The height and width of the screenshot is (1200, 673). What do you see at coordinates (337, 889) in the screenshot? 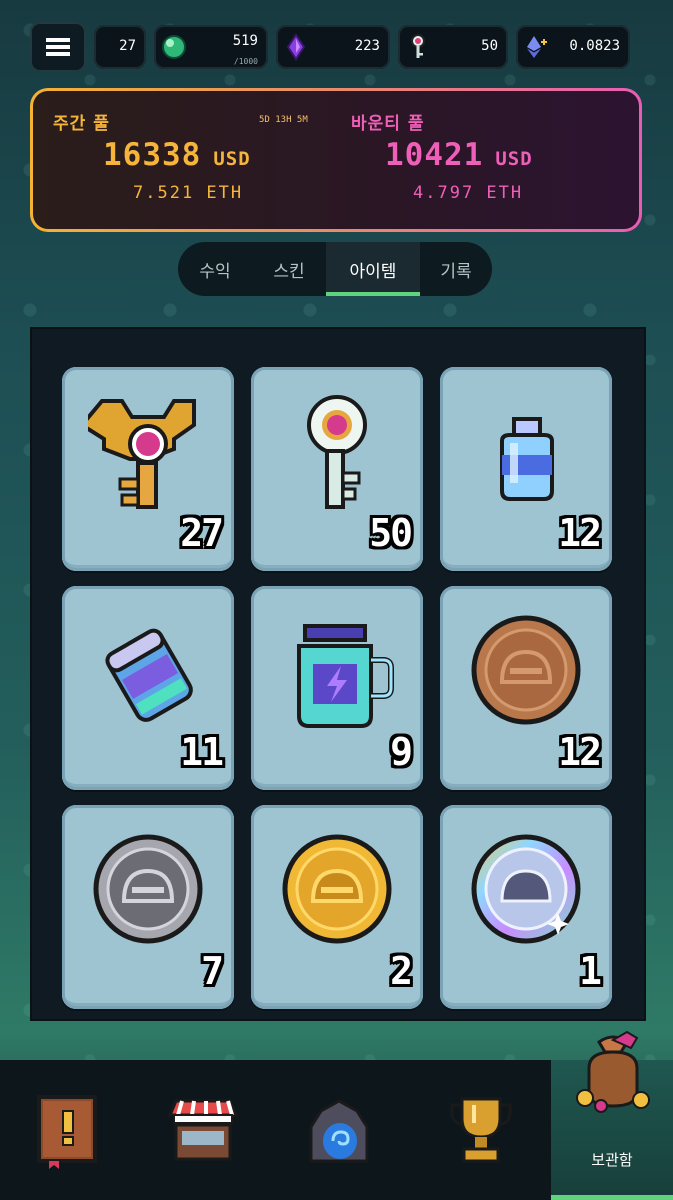
I see `gold-coin-icon` at bounding box center [337, 889].